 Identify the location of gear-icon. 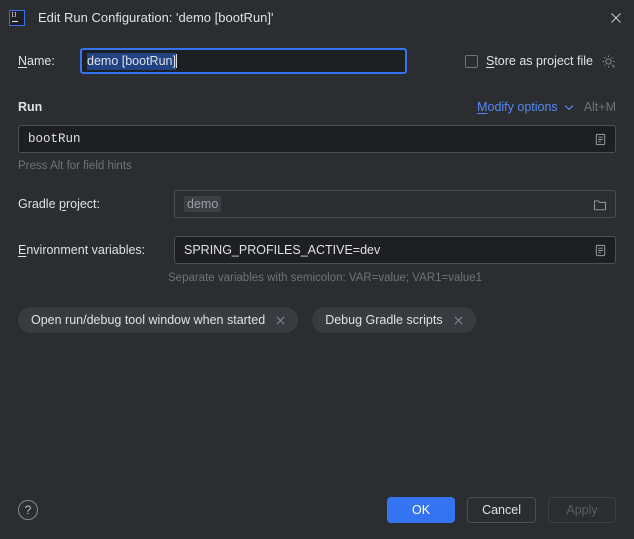
(608, 61).